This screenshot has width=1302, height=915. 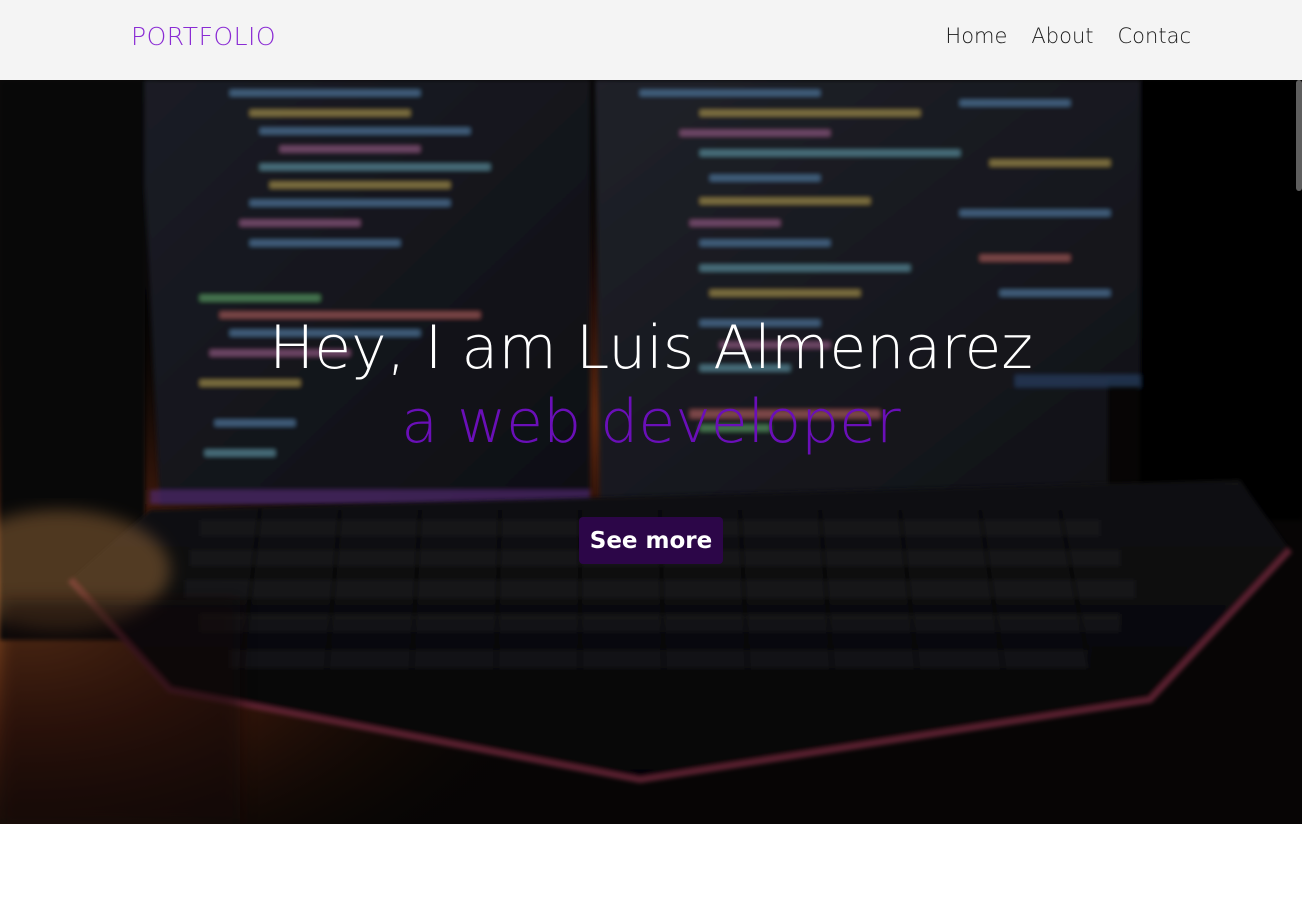 I want to click on hero-title: Hey, I am Luis Almenarez, so click(x=651, y=348).